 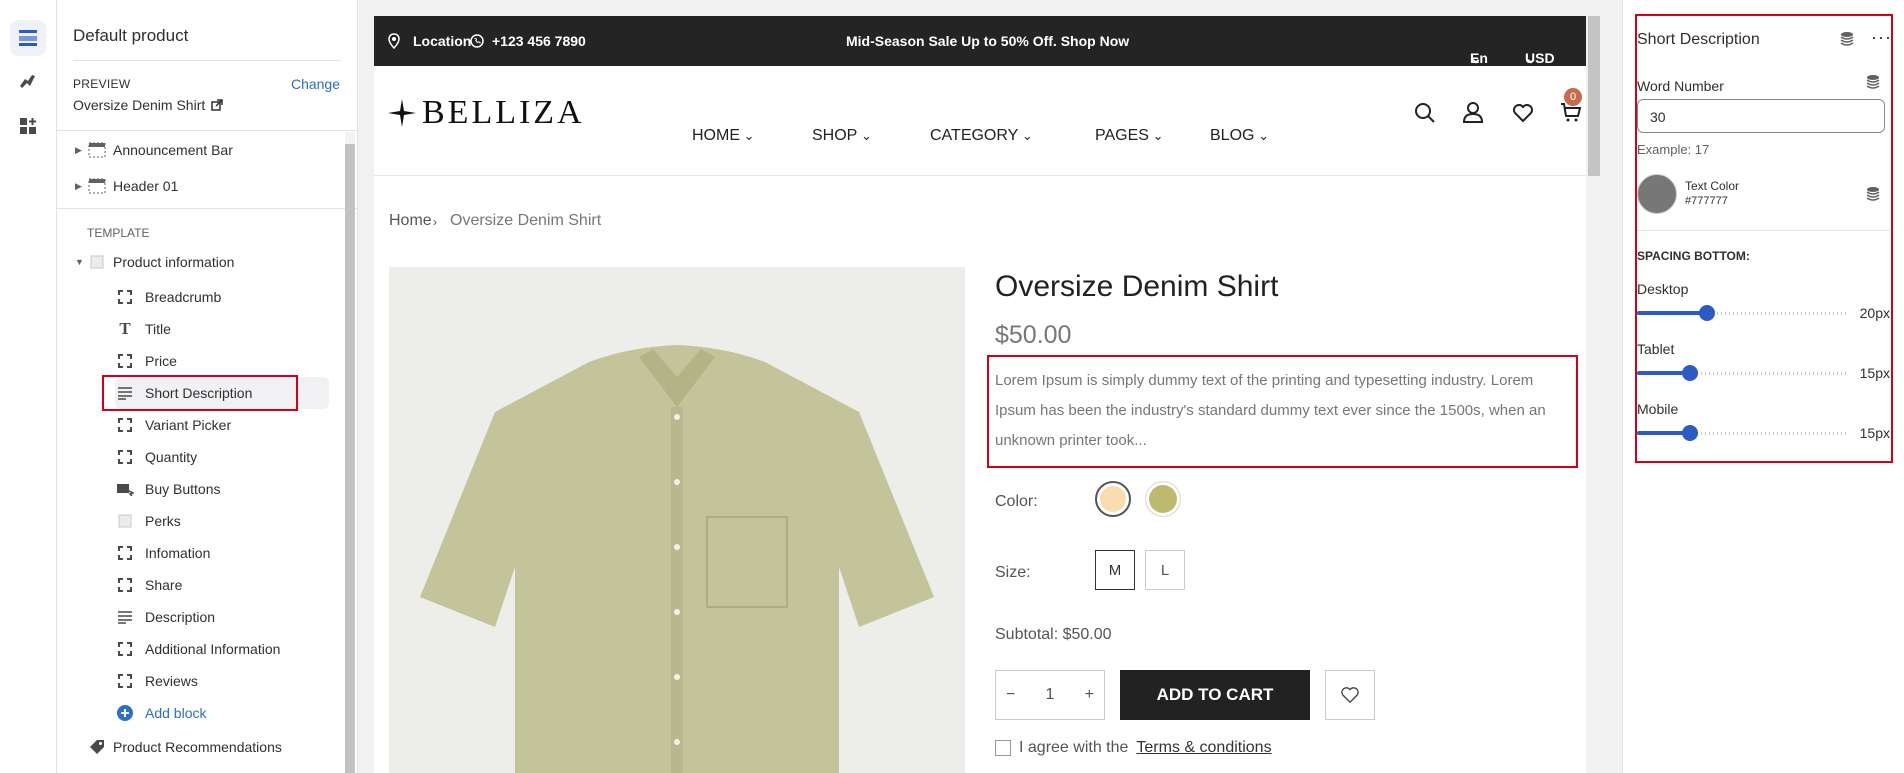 I want to click on phone-icon, so click(x=477, y=41).